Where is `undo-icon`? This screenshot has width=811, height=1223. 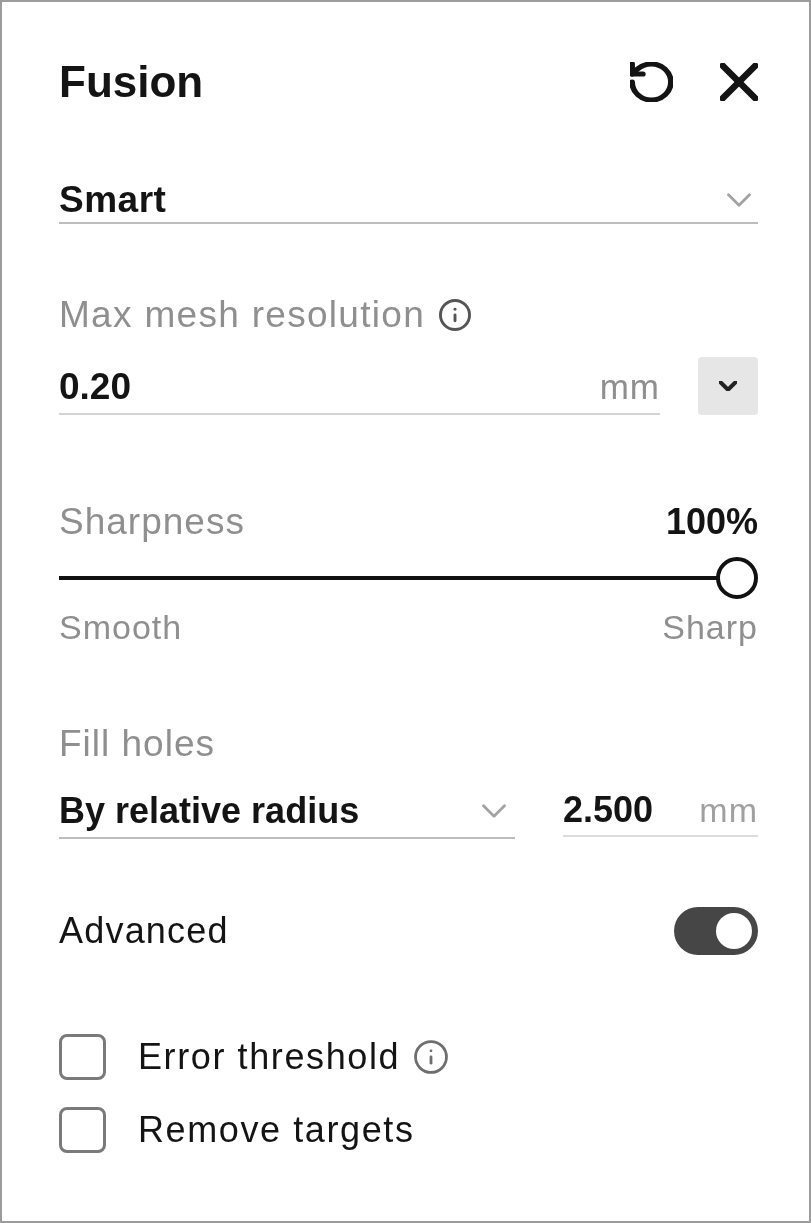 undo-icon is located at coordinates (651, 82).